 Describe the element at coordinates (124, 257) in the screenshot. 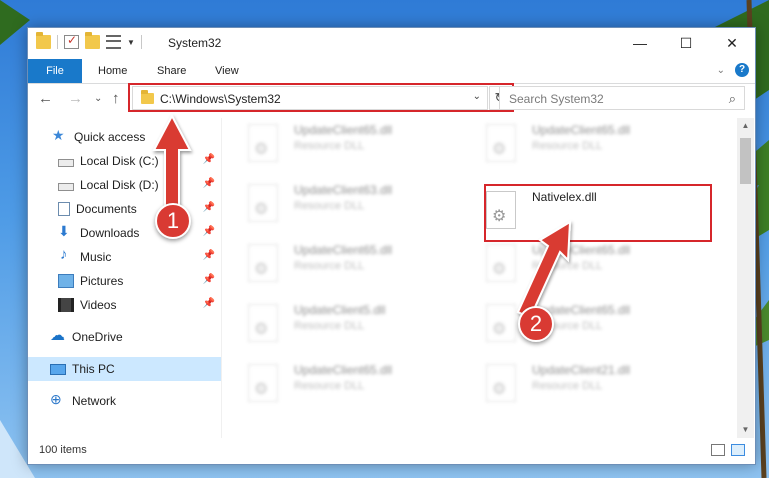

I see `sidebar-item-music: Music 📌` at that location.